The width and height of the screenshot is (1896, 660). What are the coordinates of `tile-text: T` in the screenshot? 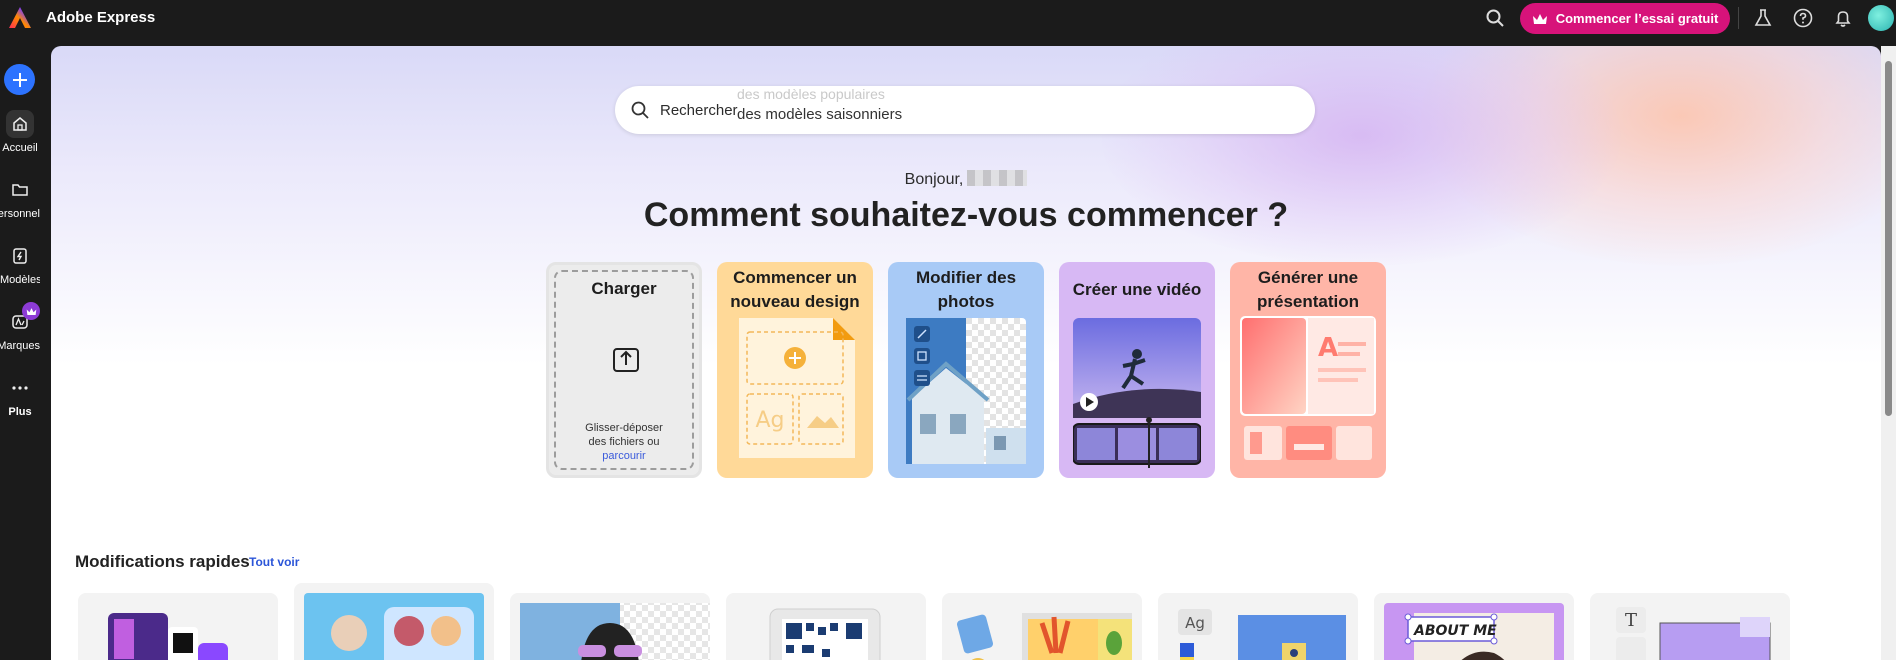 It's located at (1631, 620).